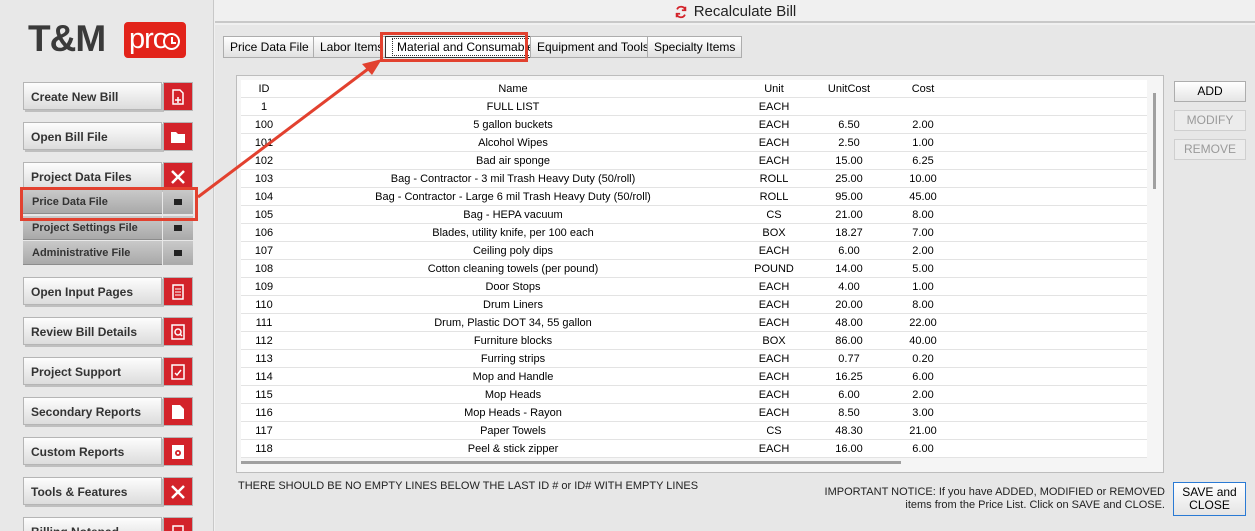 This screenshot has width=1255, height=531. What do you see at coordinates (92, 371) in the screenshot?
I see `project-support-button: Project Support` at bounding box center [92, 371].